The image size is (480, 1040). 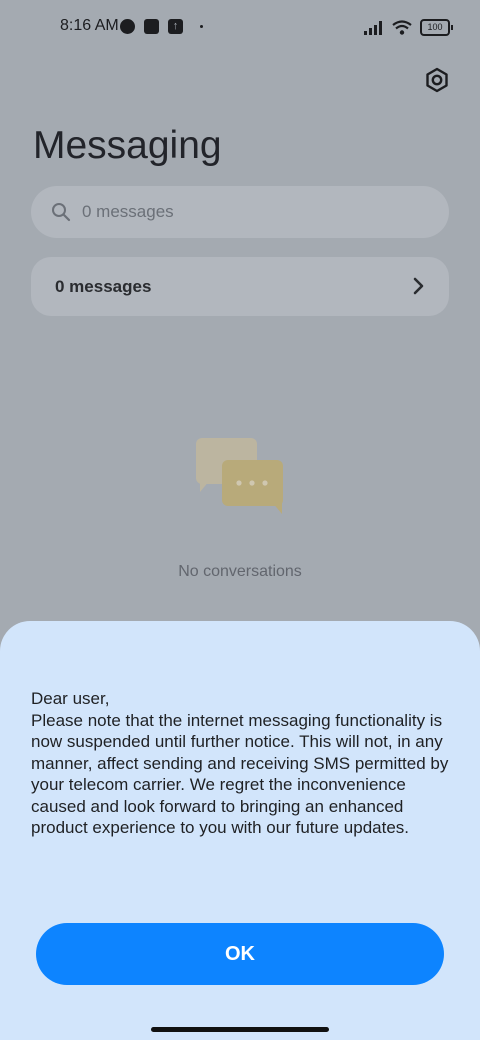 I want to click on chevron-right-icon, so click(x=418, y=286).